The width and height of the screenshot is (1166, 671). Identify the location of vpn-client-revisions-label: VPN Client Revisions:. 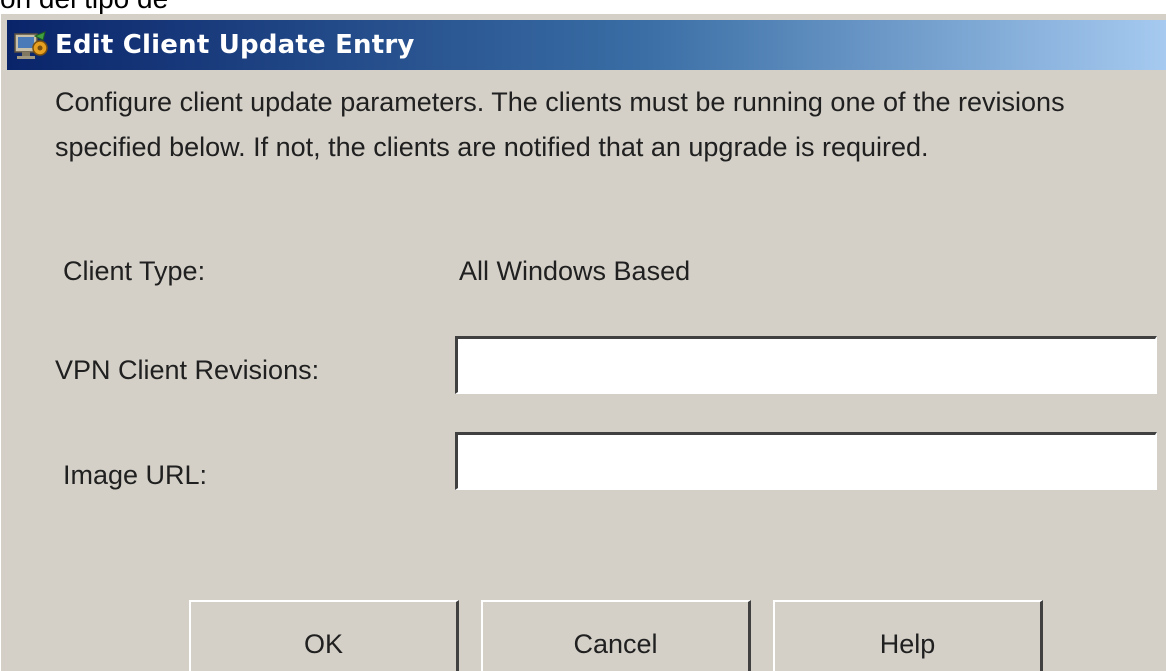
(187, 370).